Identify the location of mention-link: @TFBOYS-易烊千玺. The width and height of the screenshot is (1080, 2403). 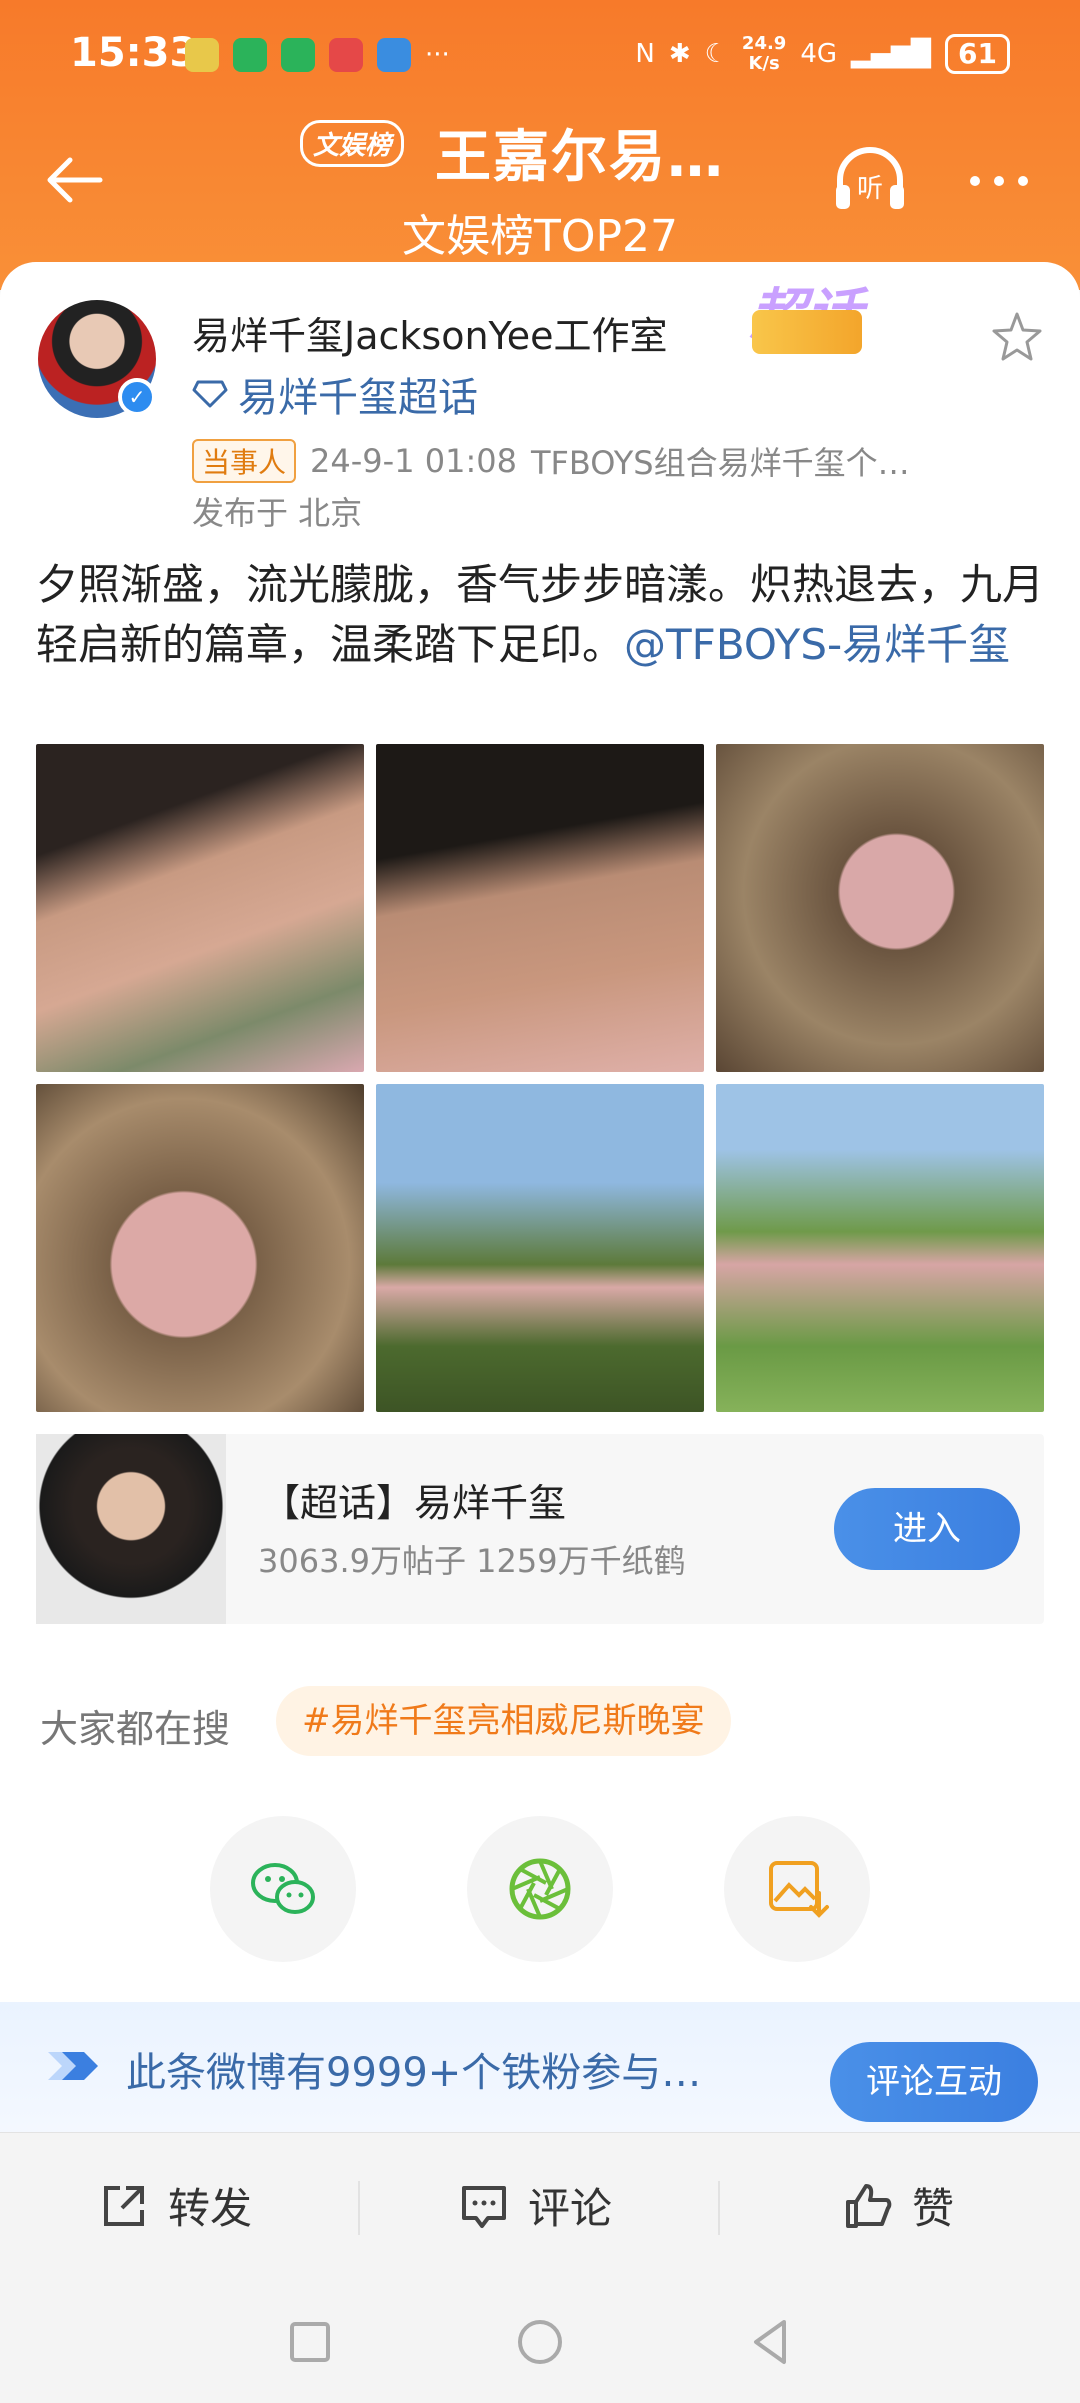
(817, 644).